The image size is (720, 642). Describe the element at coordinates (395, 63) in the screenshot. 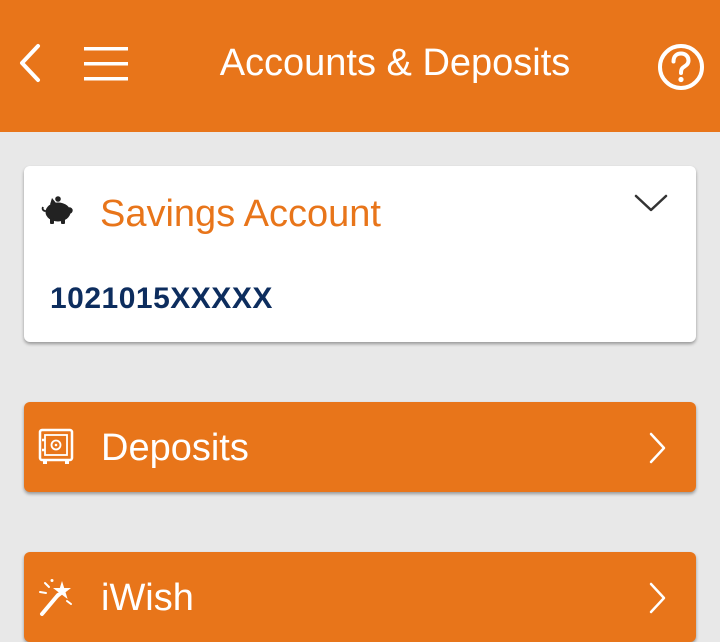

I see `page-title: Accounts & Deposits` at that location.